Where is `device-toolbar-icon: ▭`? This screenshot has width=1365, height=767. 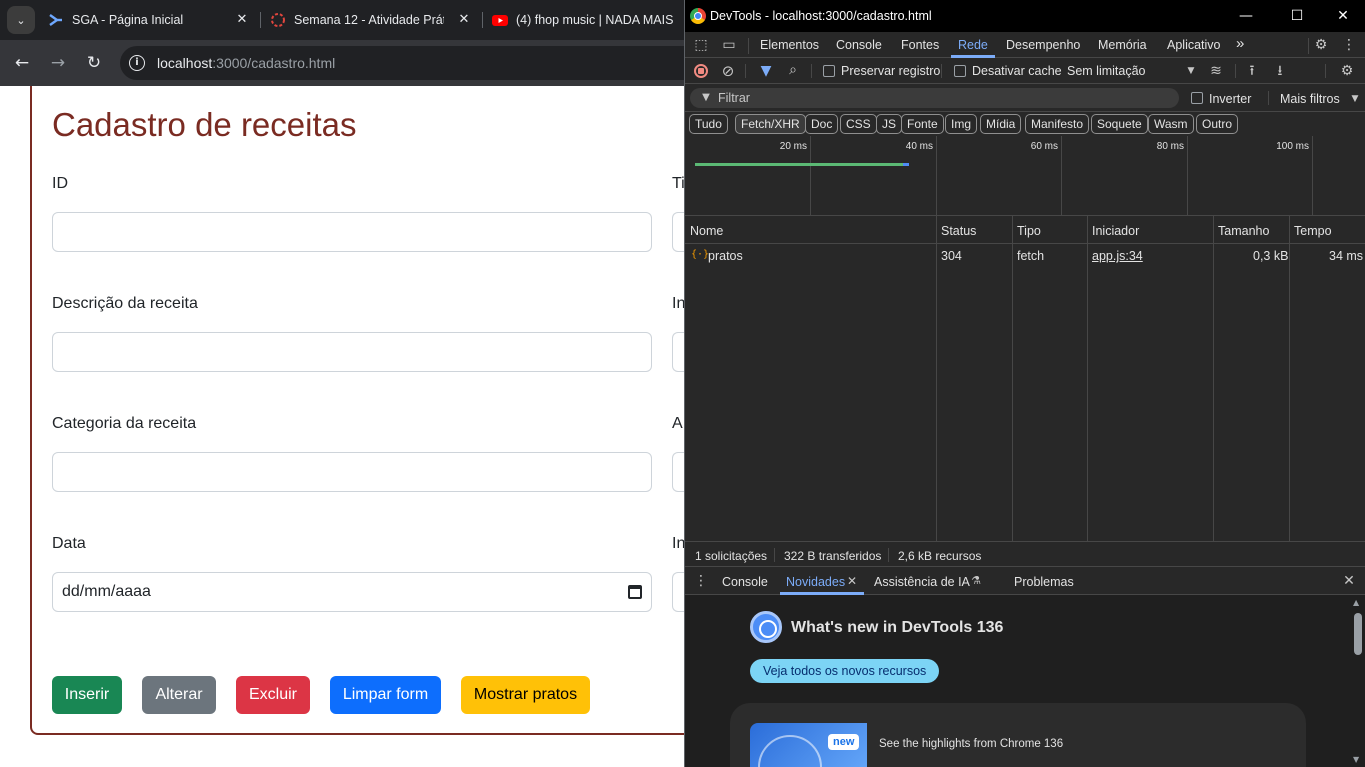 device-toolbar-icon: ▭ is located at coordinates (729, 45).